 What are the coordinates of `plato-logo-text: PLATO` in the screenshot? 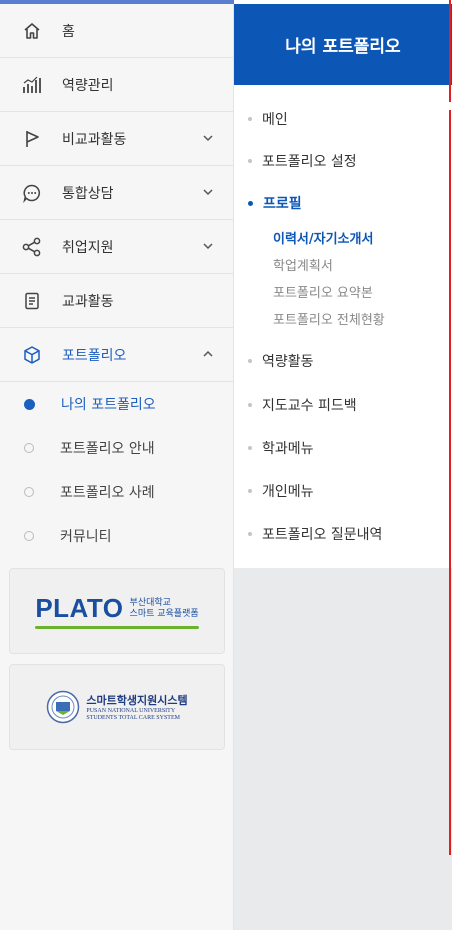 It's located at (79, 608).